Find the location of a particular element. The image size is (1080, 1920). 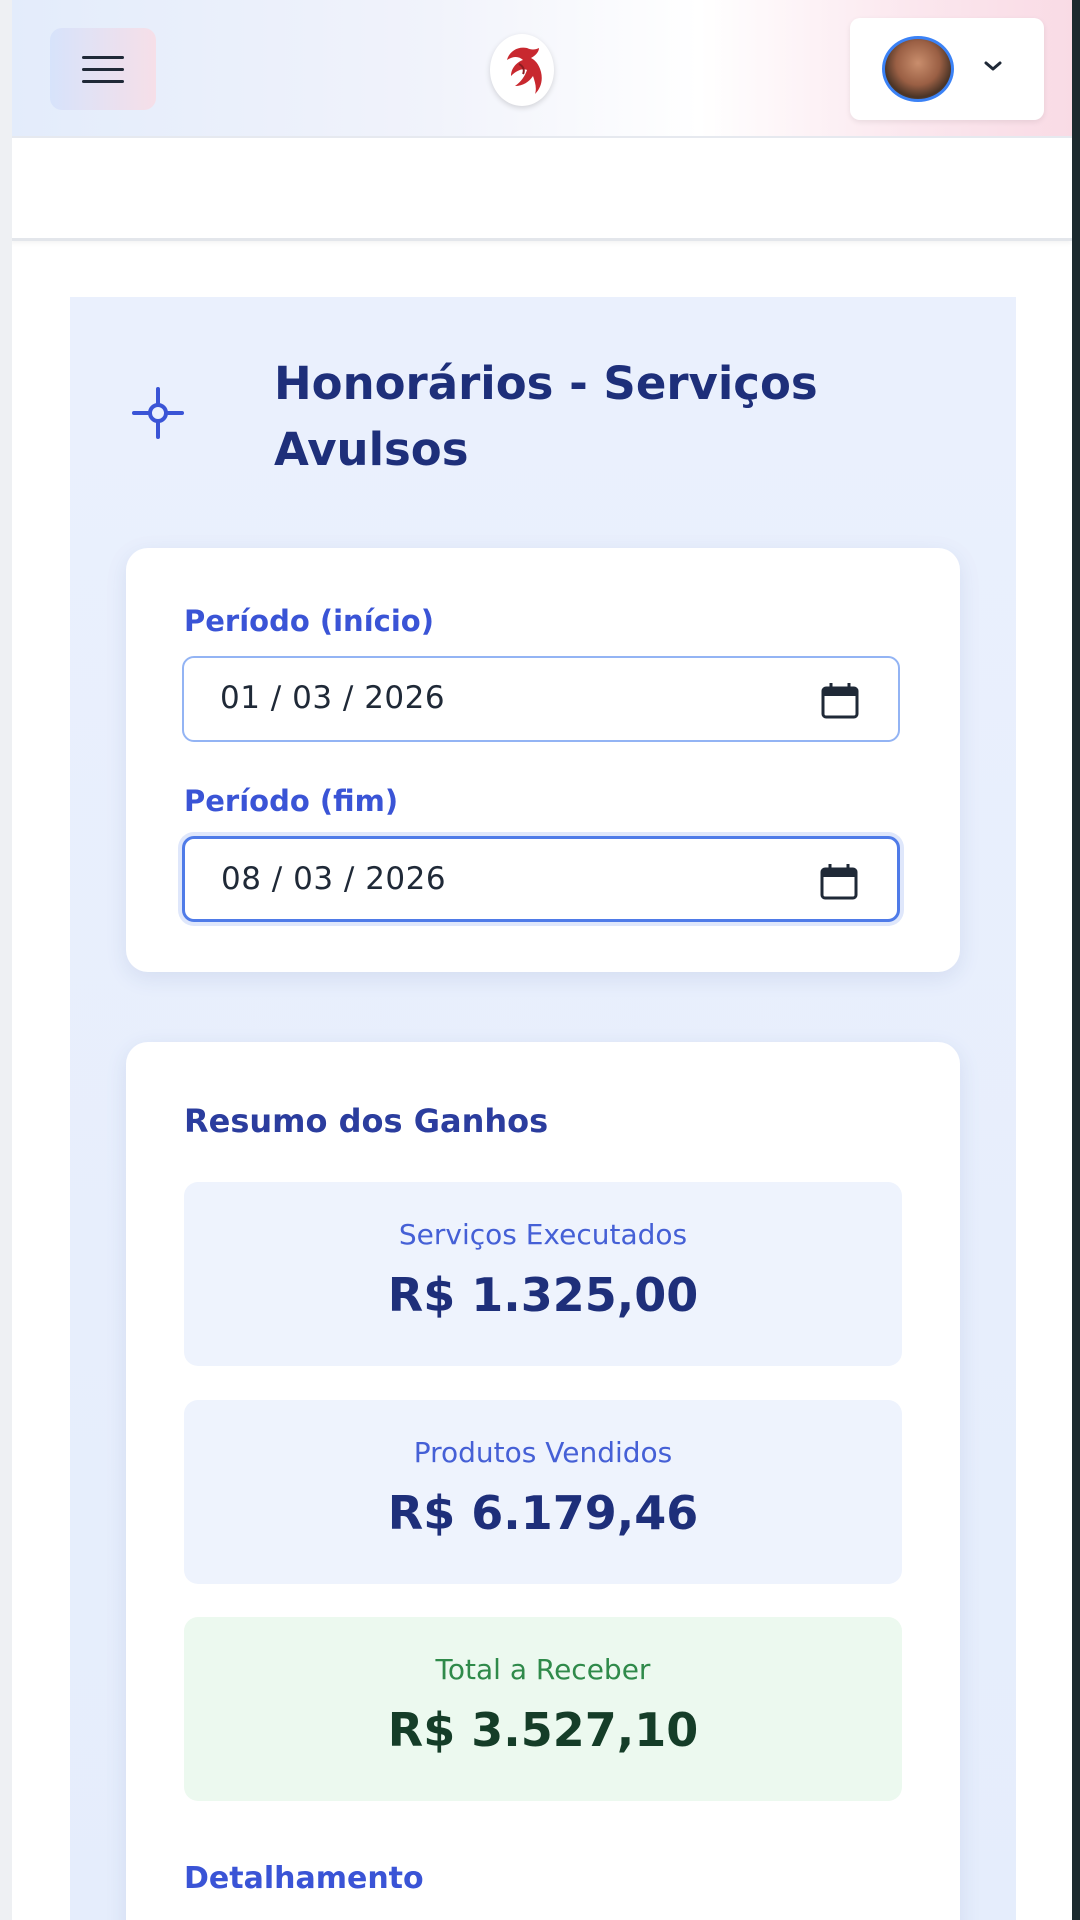

start-period-label: Período (início) is located at coordinates (309, 621).